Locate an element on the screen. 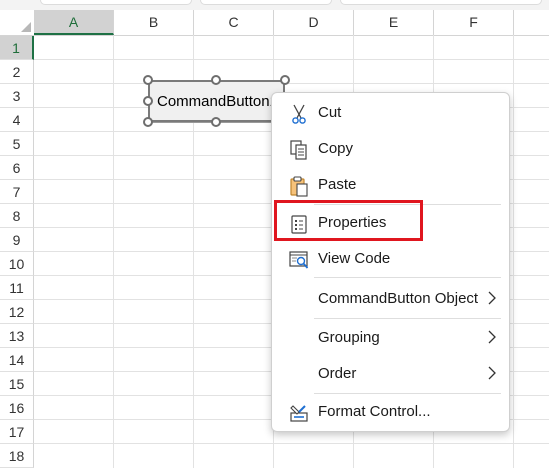 This screenshot has width=549, height=468. menu-item-label: Paste is located at coordinates (337, 184).